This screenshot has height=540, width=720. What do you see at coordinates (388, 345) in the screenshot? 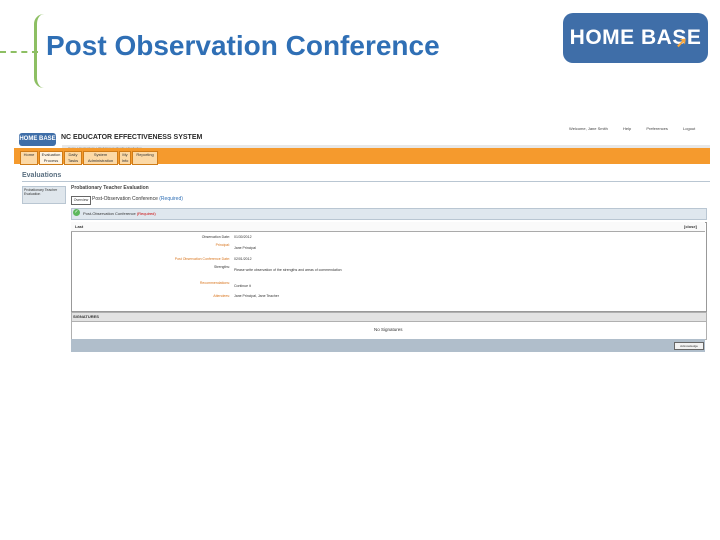
I see `footer-bar` at bounding box center [388, 345].